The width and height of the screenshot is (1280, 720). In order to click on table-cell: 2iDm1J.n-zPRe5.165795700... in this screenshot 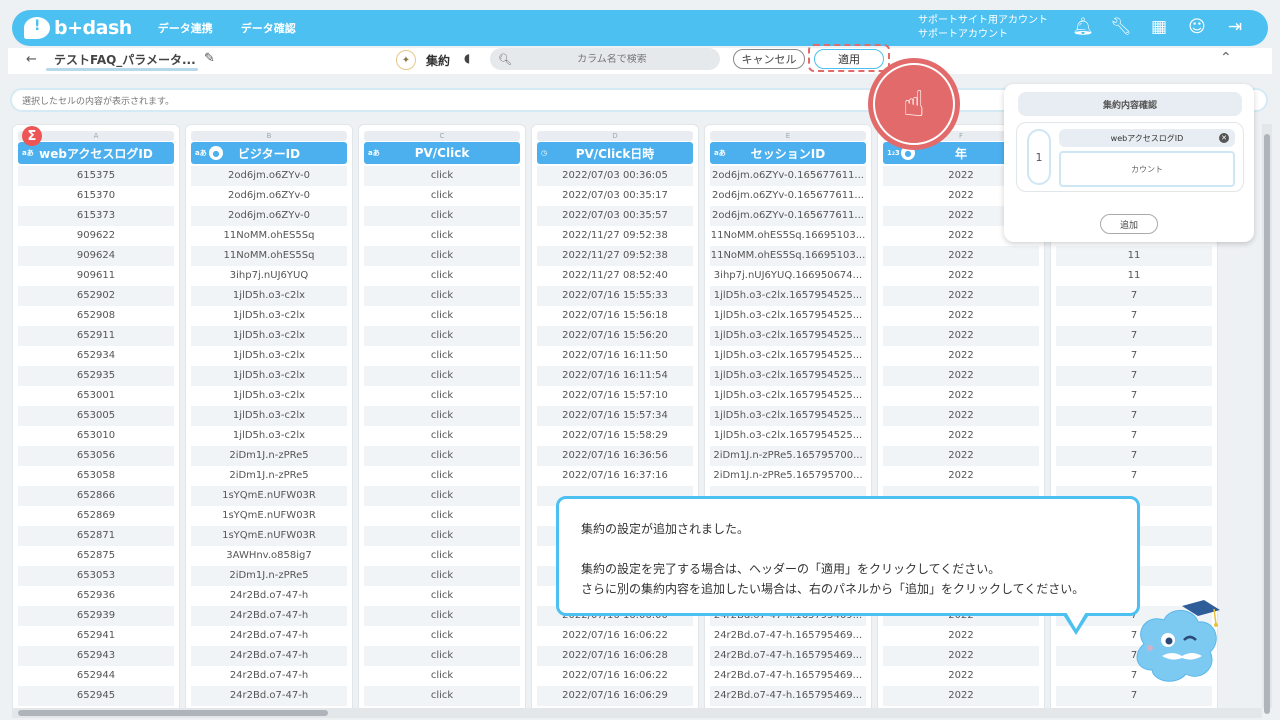, I will do `click(788, 476)`.